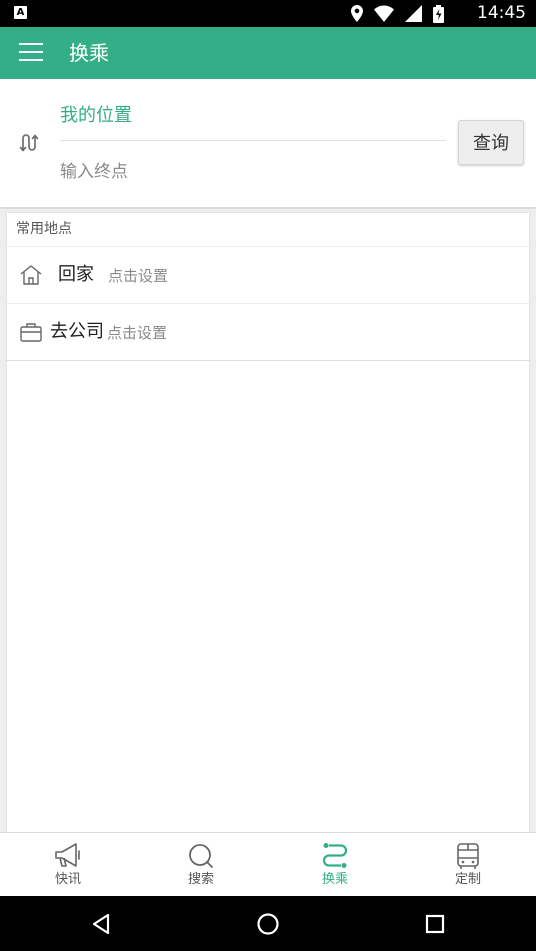 The width and height of the screenshot is (536, 951). I want to click on system-status-icons, so click(394, 14).